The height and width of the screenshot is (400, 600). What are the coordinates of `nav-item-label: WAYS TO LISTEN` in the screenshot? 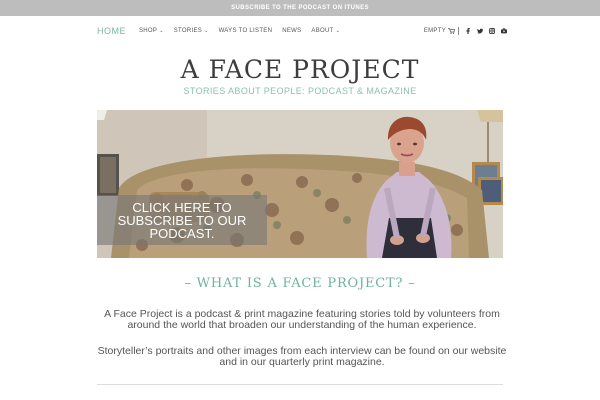 It's located at (245, 31).